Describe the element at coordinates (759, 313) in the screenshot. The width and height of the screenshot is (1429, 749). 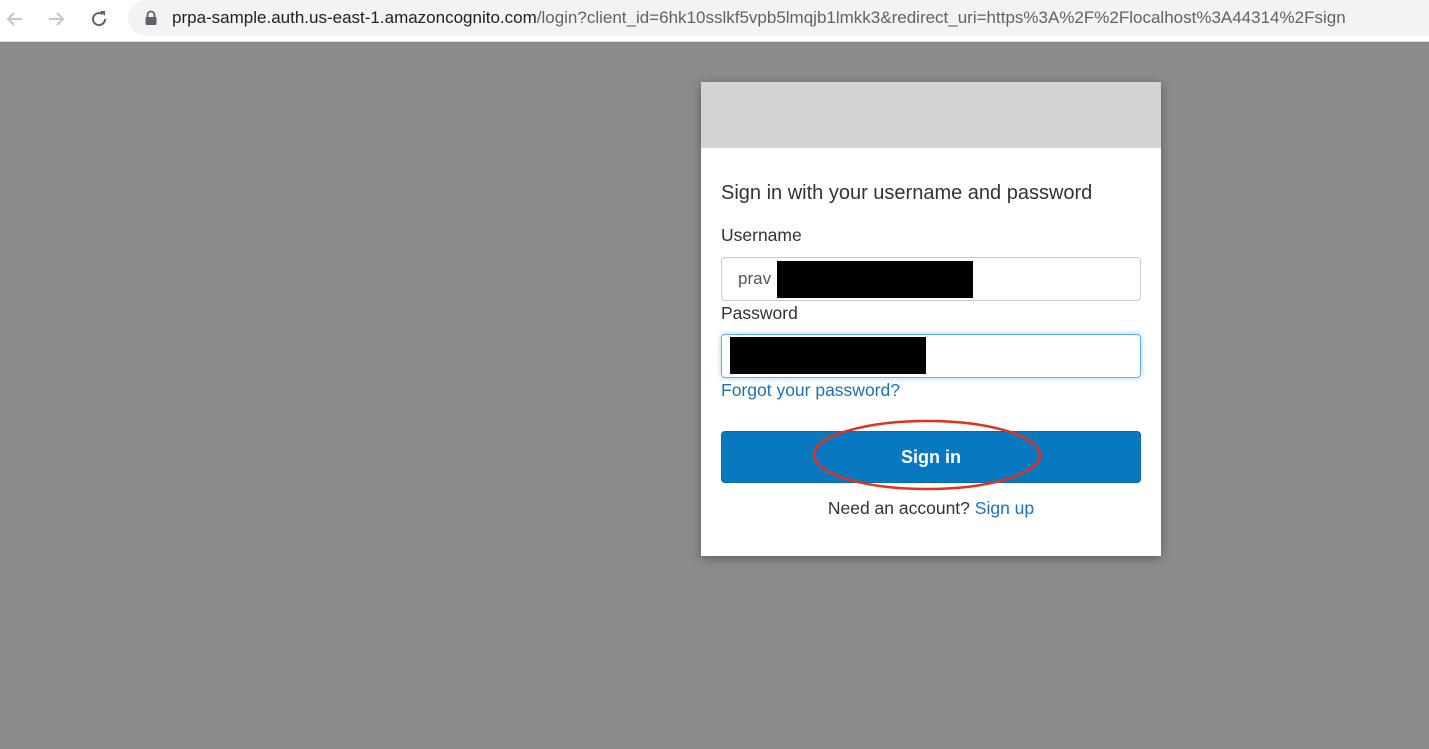
I see `password-label: Password` at that location.